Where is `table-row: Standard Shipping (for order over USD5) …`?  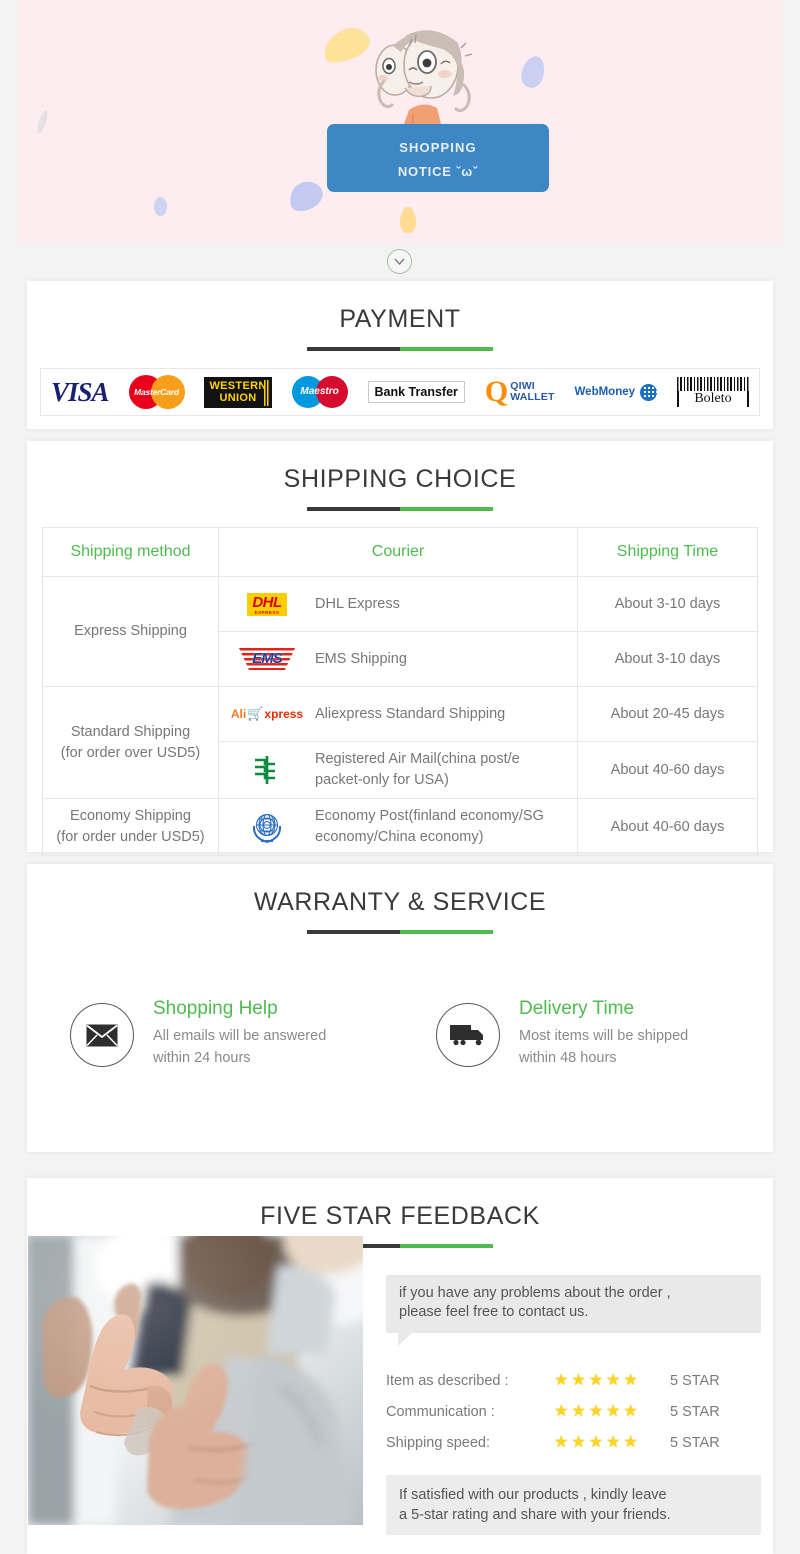 table-row: Standard Shipping (for order over USD5) … is located at coordinates (400, 742).